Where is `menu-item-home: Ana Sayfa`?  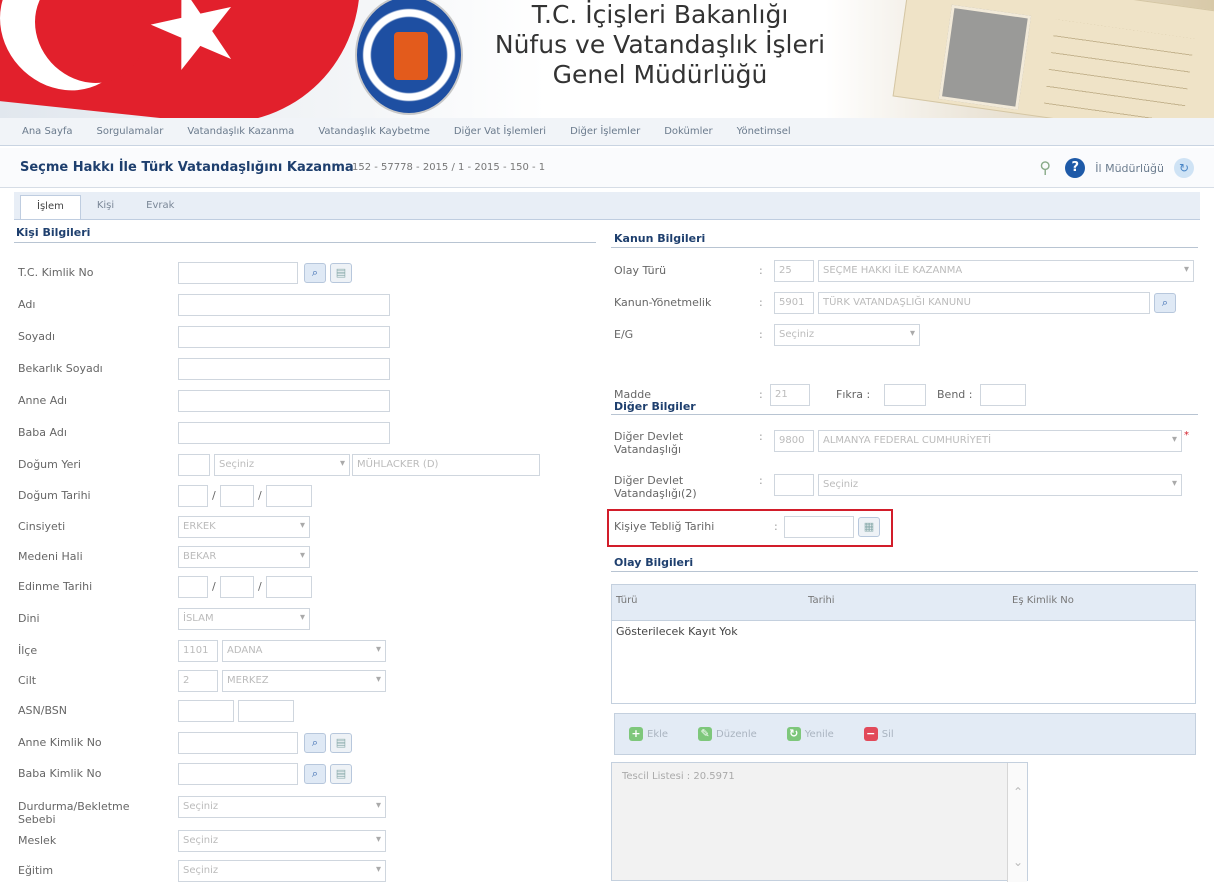 menu-item-home: Ana Sayfa is located at coordinates (47, 131).